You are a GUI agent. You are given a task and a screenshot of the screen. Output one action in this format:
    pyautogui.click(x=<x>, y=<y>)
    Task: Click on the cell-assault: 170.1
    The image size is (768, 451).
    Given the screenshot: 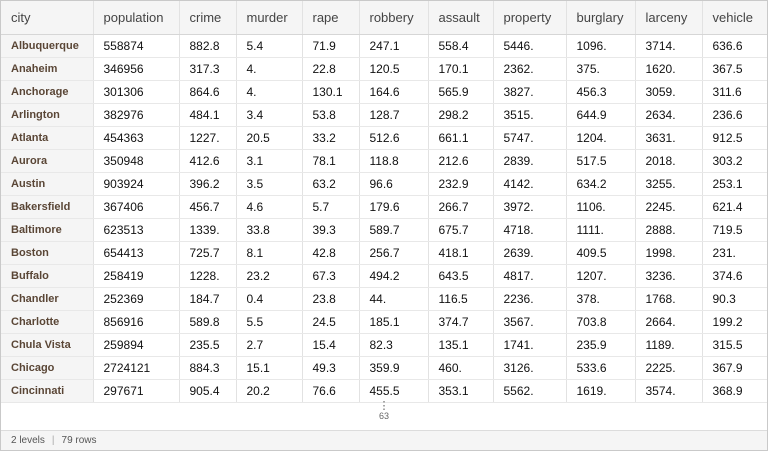 What is the action you would take?
    pyautogui.click(x=461, y=69)
    